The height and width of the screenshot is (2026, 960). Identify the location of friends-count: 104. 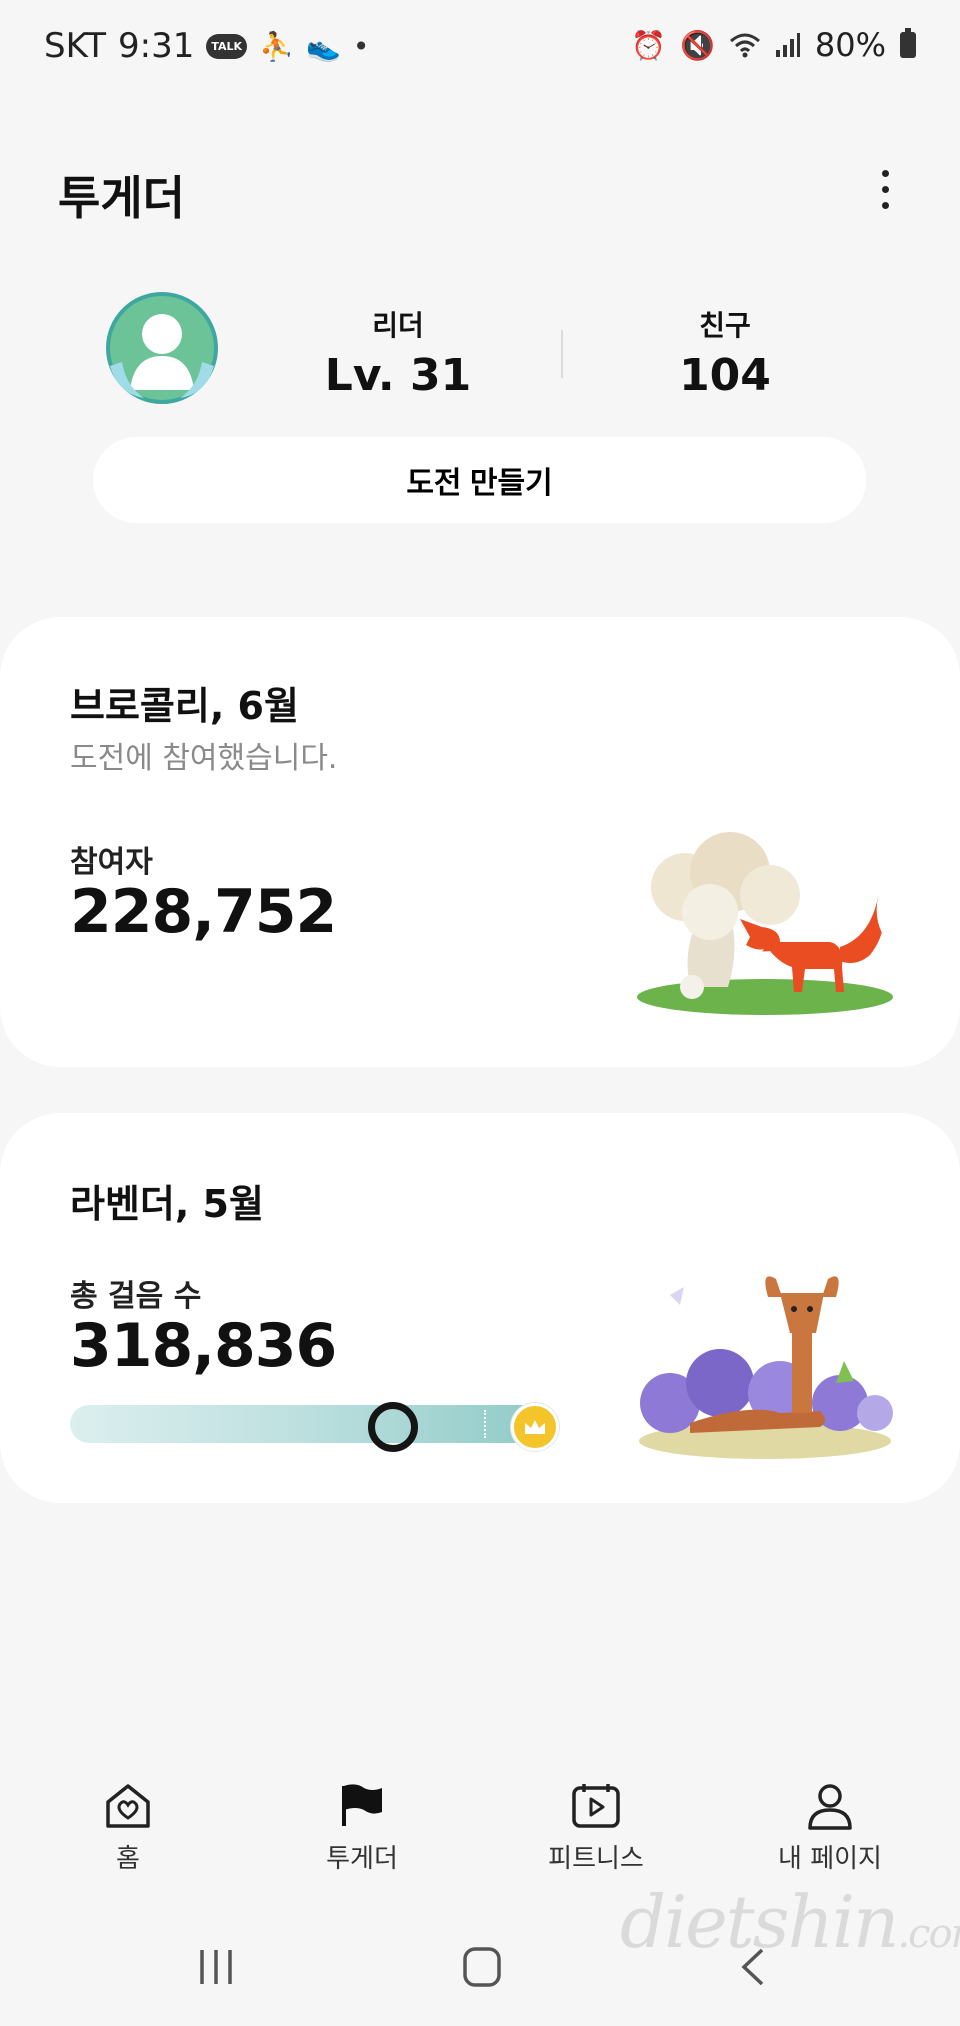
(725, 375).